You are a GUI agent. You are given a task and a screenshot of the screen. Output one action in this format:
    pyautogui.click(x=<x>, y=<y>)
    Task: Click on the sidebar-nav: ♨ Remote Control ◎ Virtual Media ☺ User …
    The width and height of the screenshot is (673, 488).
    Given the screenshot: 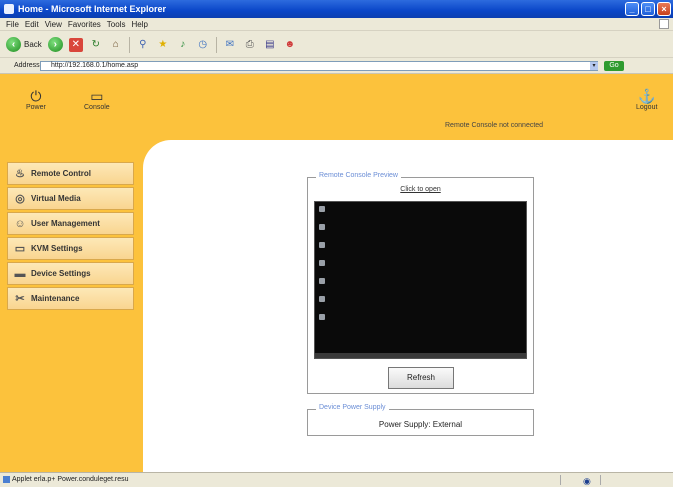 What is the action you would take?
    pyautogui.click(x=70, y=237)
    